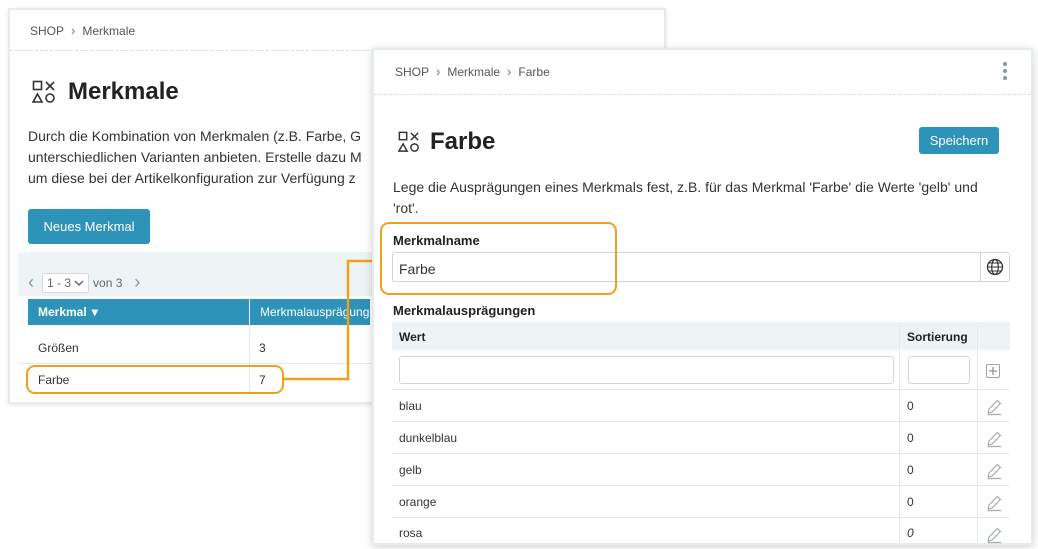 Image resolution: width=1038 pixels, height=549 pixels. I want to click on table-cell-count: 3, so click(262, 348).